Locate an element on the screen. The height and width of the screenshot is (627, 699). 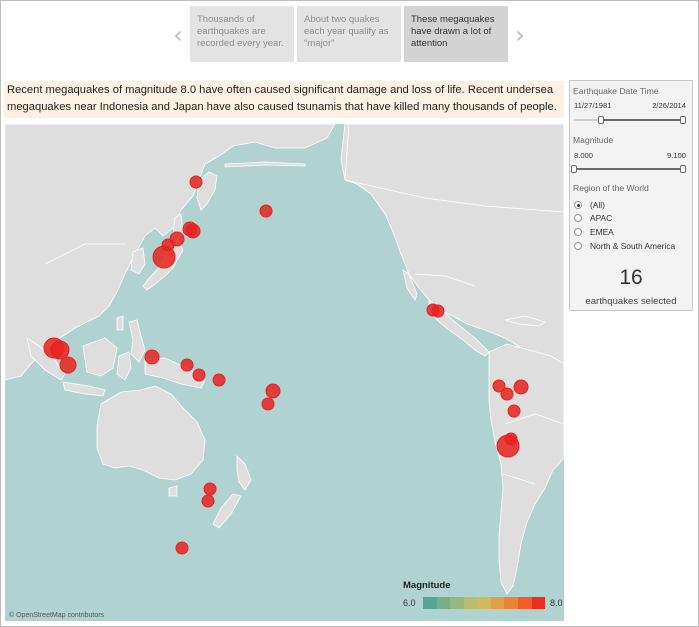
next-story-arrow-icon: › is located at coordinates (520, 35).